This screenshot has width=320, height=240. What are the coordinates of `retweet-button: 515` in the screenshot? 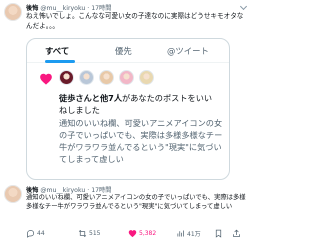 It's located at (89, 233).